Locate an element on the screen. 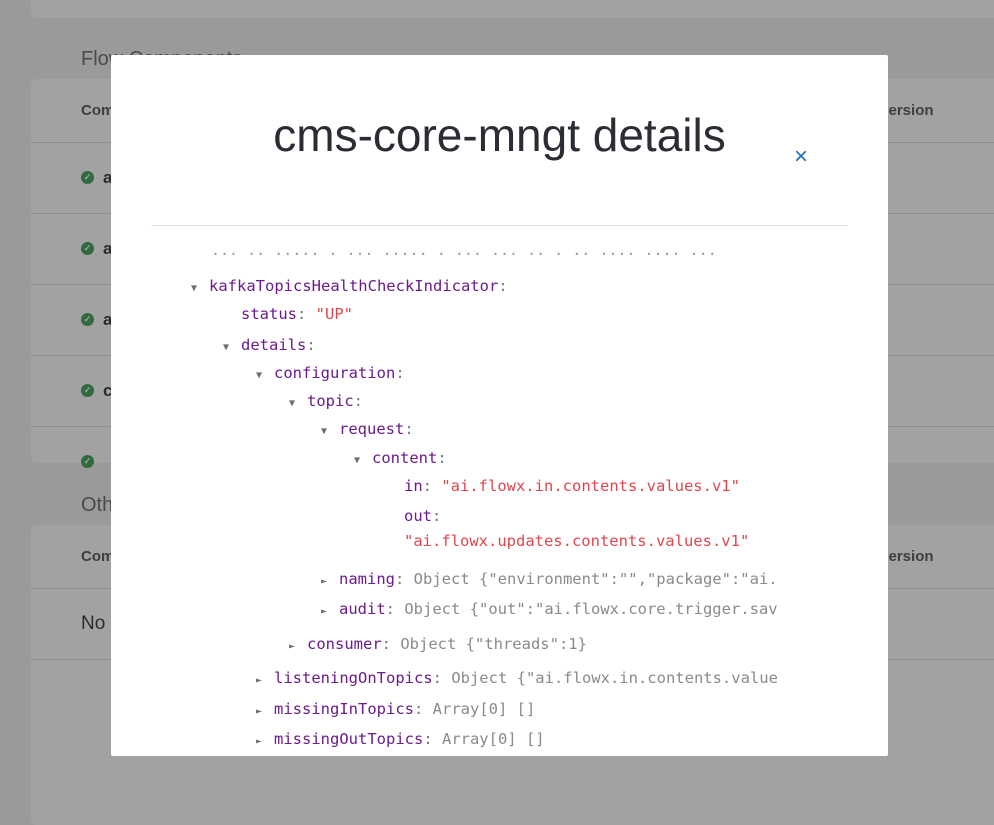 The image size is (994, 825). node-key: request is located at coordinates (372, 429).